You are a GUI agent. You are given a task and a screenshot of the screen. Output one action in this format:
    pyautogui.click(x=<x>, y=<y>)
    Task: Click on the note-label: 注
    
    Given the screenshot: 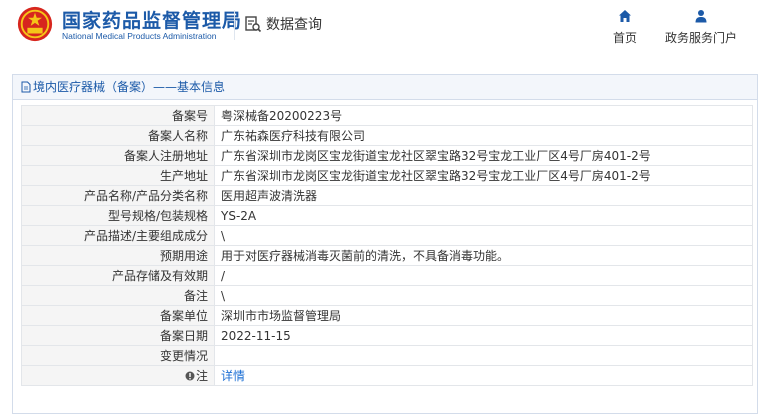 What is the action you would take?
    pyautogui.click(x=201, y=376)
    